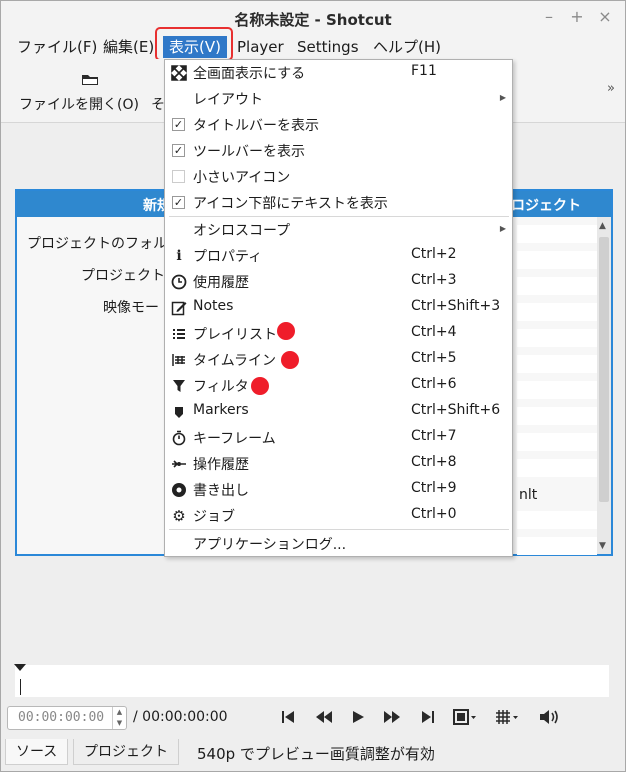 The image size is (626, 772). What do you see at coordinates (434, 514) in the screenshot?
I see `menu-item-shortcut: Ctrl+0` at bounding box center [434, 514].